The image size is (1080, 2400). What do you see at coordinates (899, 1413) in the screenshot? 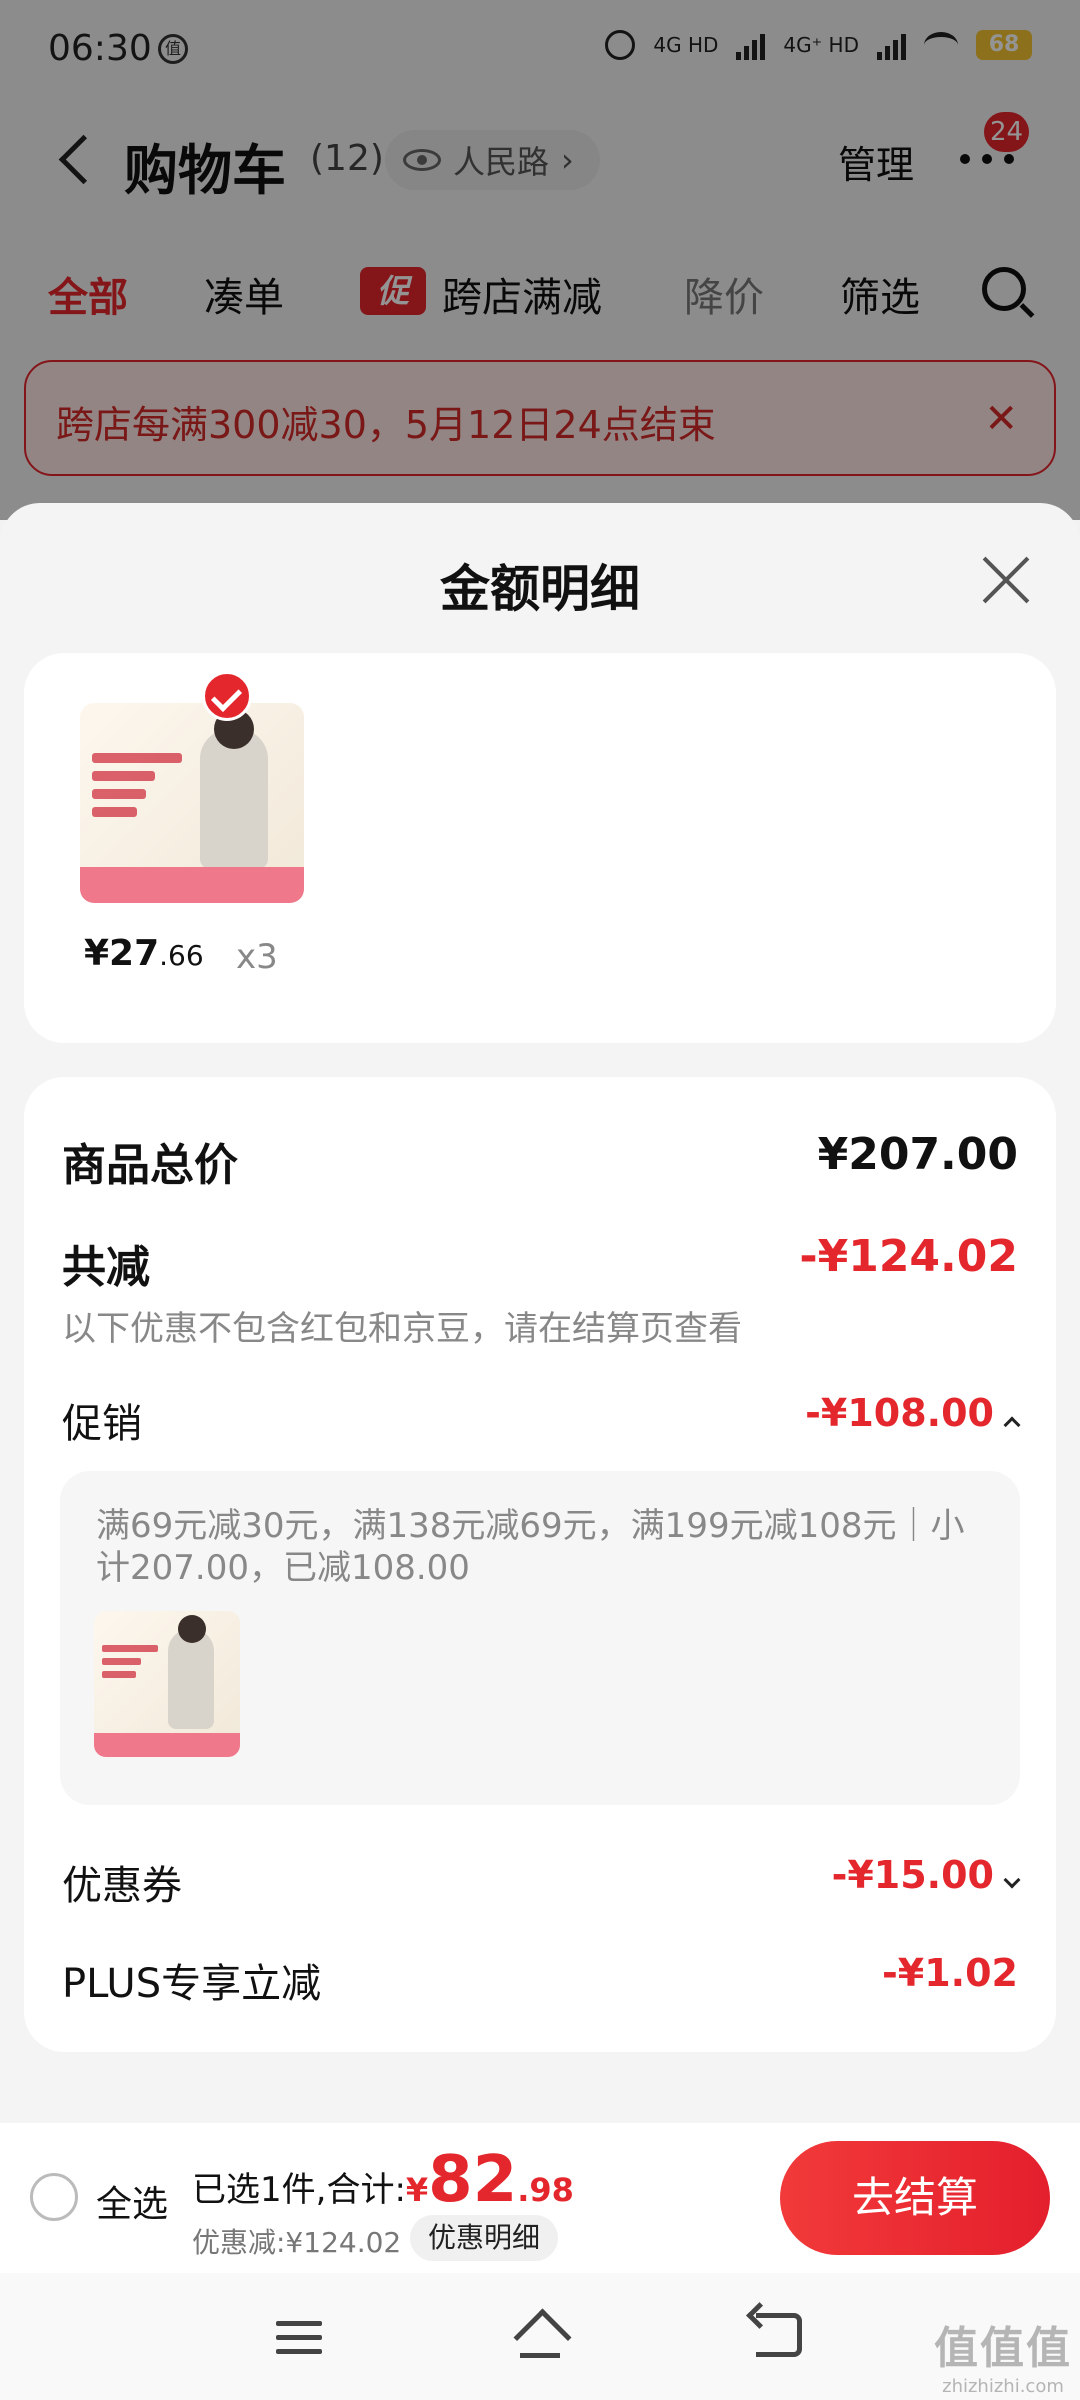
I see `promo-value: -¥108.00` at bounding box center [899, 1413].